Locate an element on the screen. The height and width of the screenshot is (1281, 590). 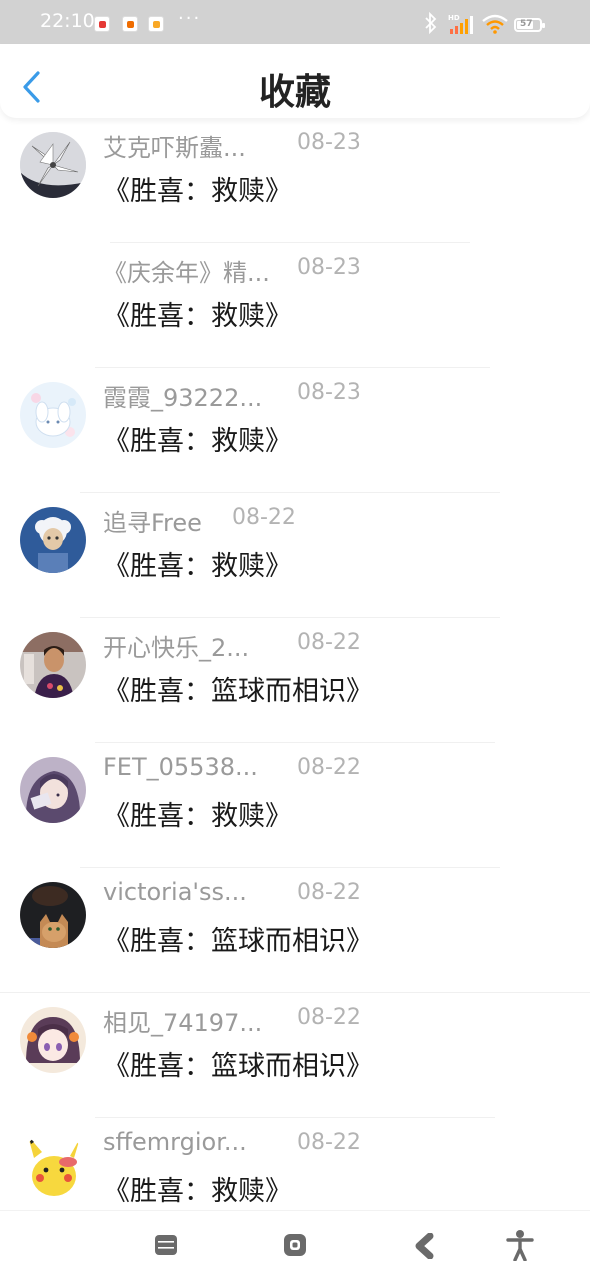
anime-avatar-icon is located at coordinates (53, 1040).